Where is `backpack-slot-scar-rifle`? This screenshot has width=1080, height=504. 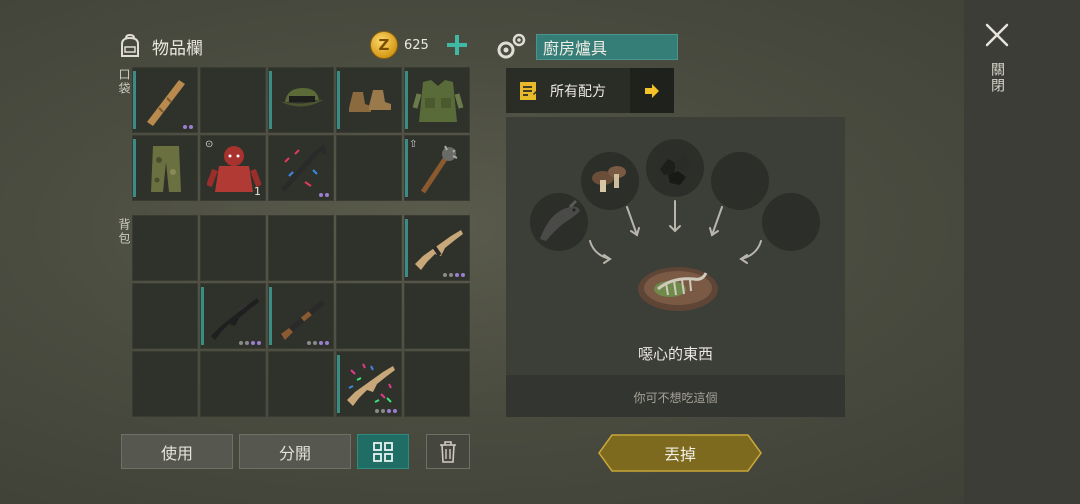 backpack-slot-scar-rifle is located at coordinates (437, 248).